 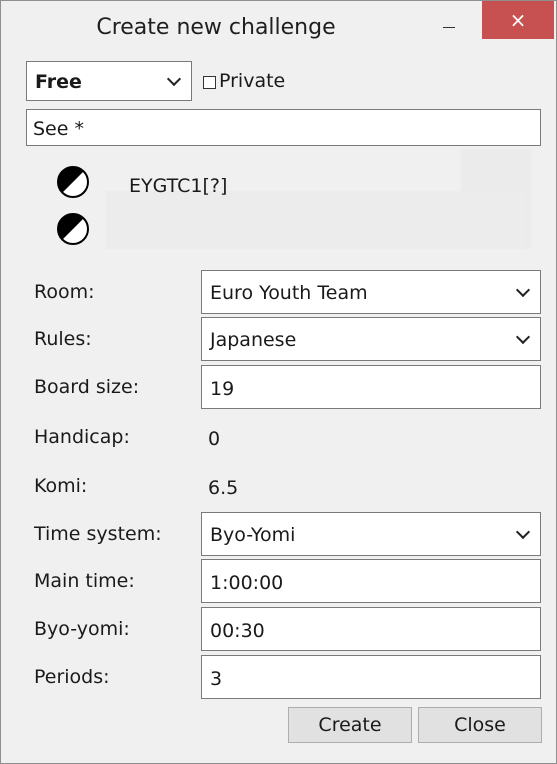 I want to click on room-value: Euro Youth Team, so click(x=289, y=293).